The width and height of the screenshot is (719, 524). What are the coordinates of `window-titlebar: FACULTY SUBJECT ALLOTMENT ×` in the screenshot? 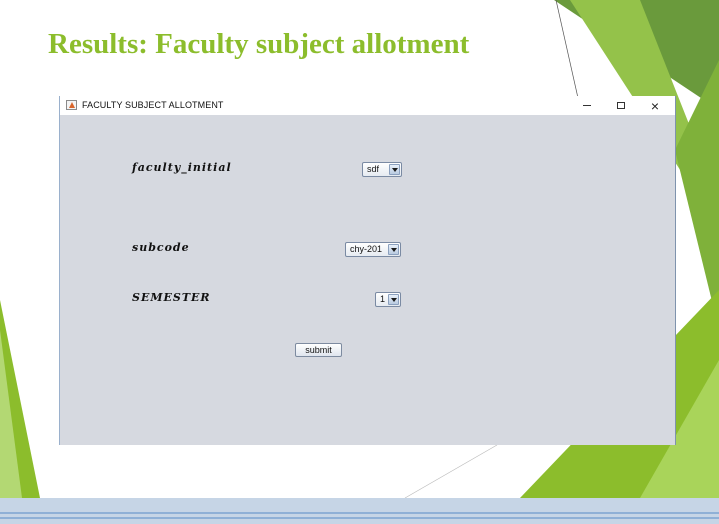 It's located at (367, 105).